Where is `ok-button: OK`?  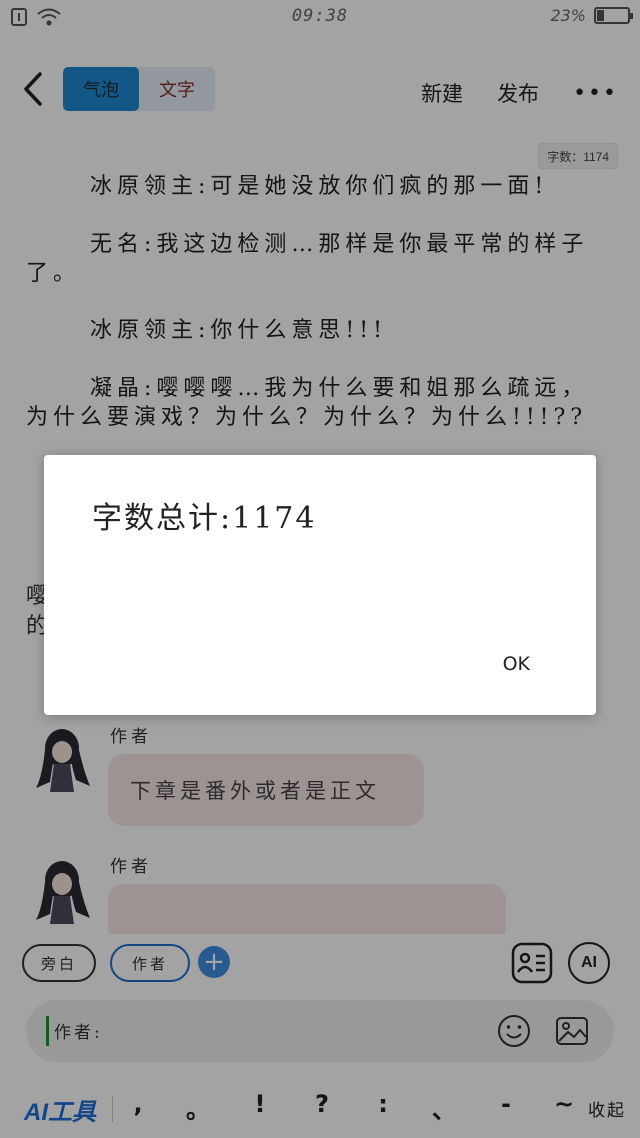
ok-button: OK is located at coordinates (516, 664).